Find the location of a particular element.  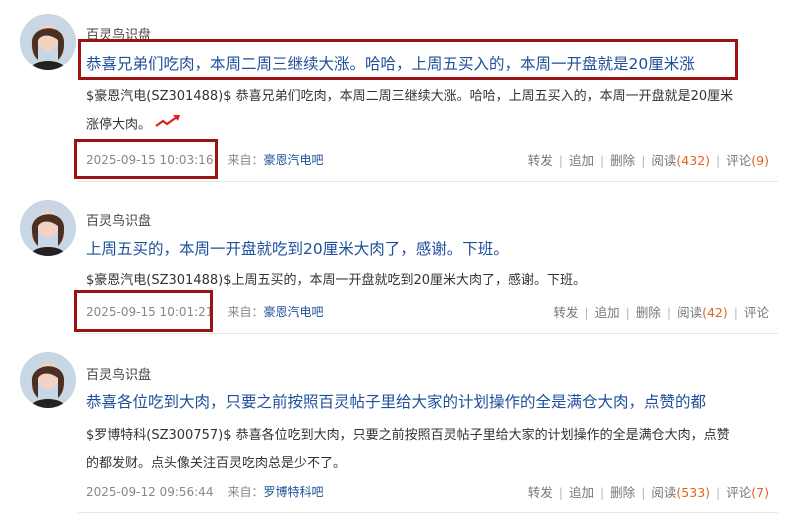

read-count: (432) is located at coordinates (693, 160).